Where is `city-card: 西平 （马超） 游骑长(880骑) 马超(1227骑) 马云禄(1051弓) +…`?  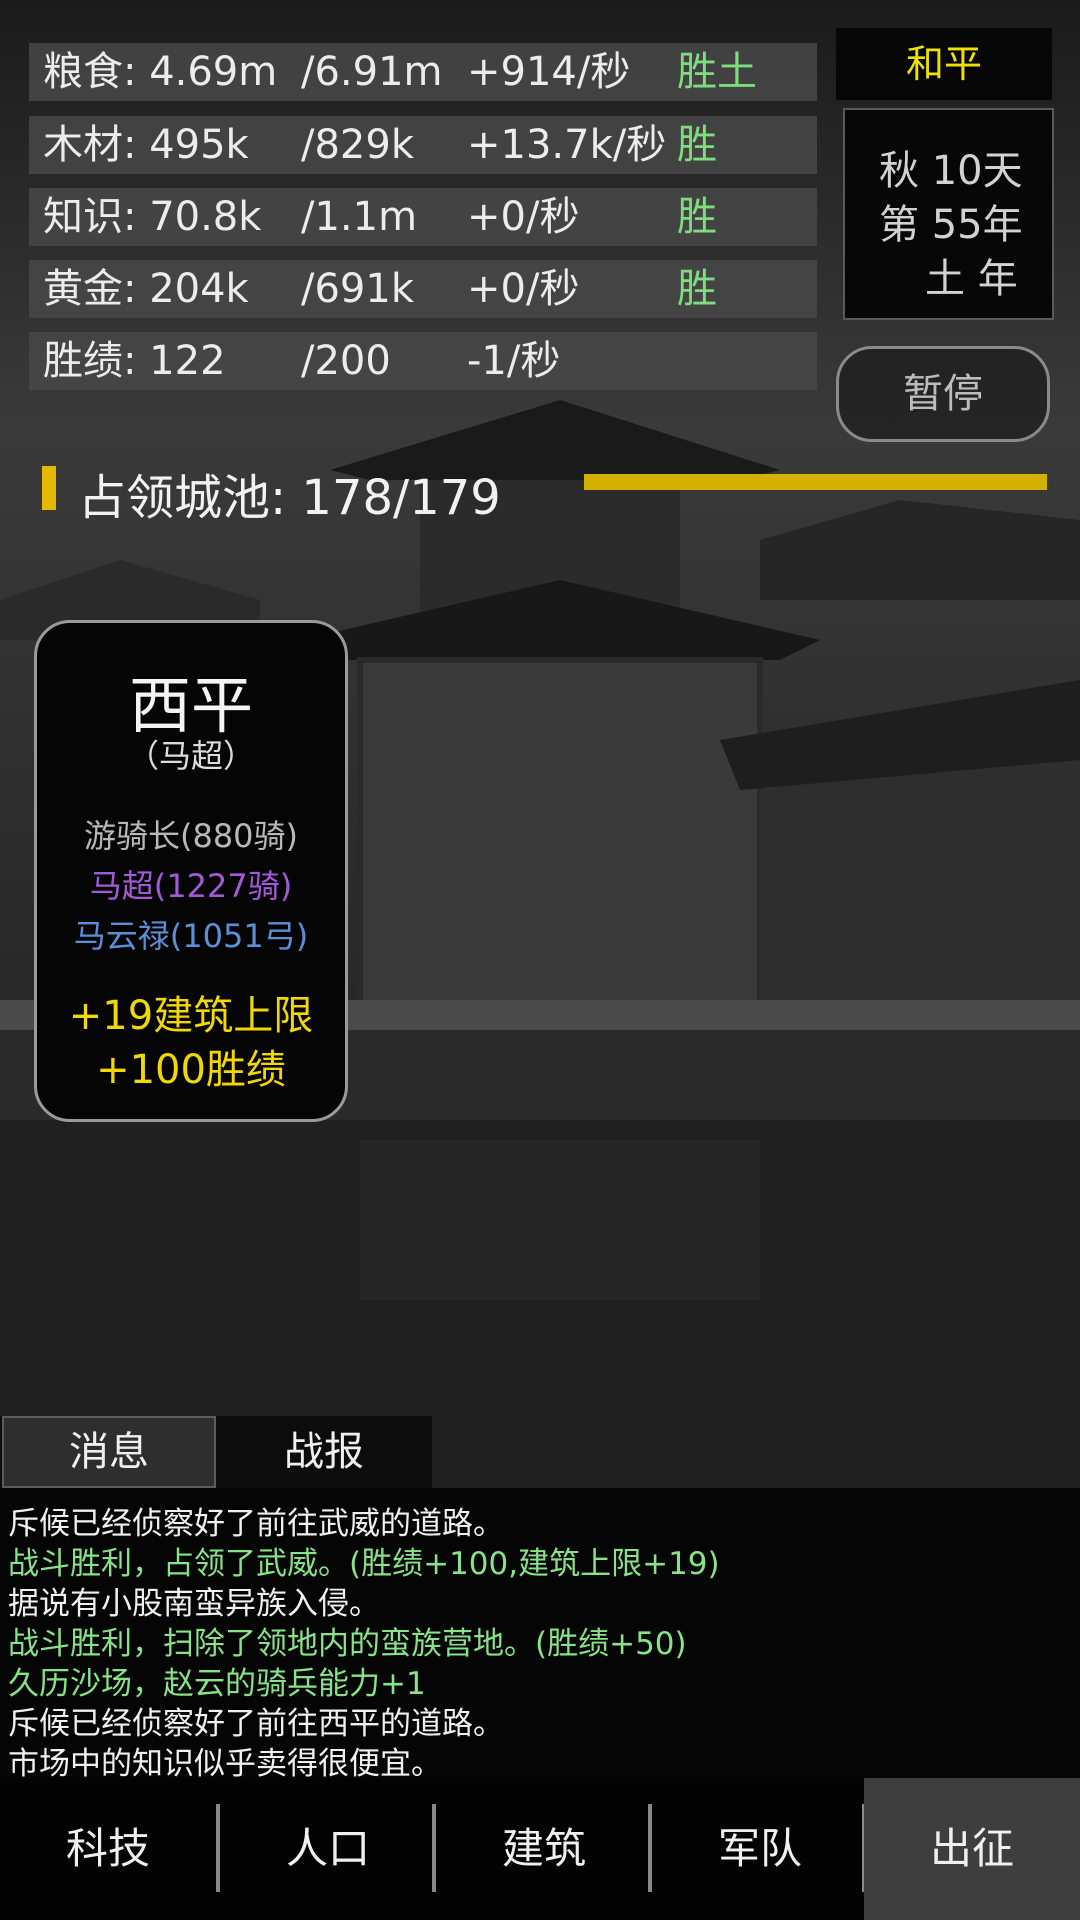 city-card: 西平 （马超） 游骑长(880骑) 马超(1227骑) 马云禄(1051弓) +… is located at coordinates (191, 871).